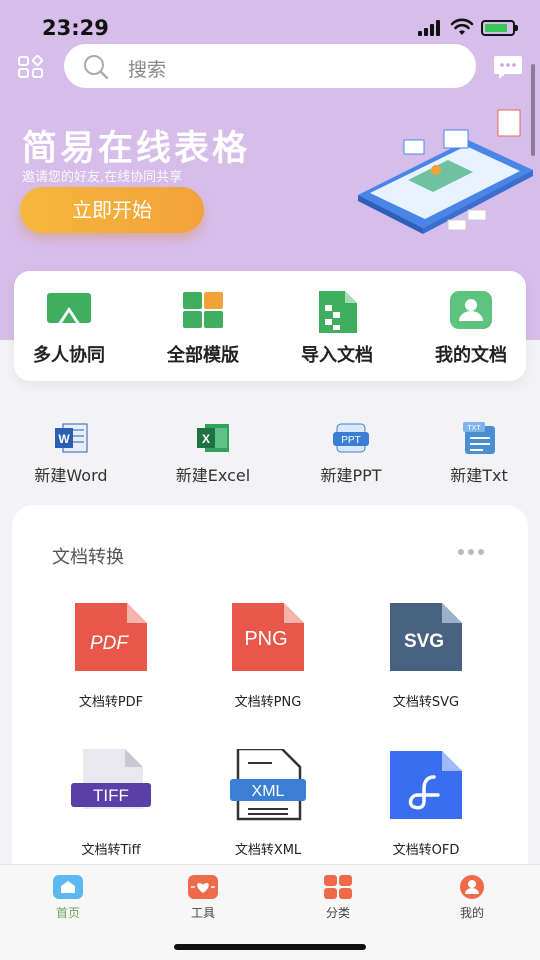 The height and width of the screenshot is (960, 540). Describe the element at coordinates (111, 785) in the screenshot. I see `tiff-file-icon: TIFF` at that location.